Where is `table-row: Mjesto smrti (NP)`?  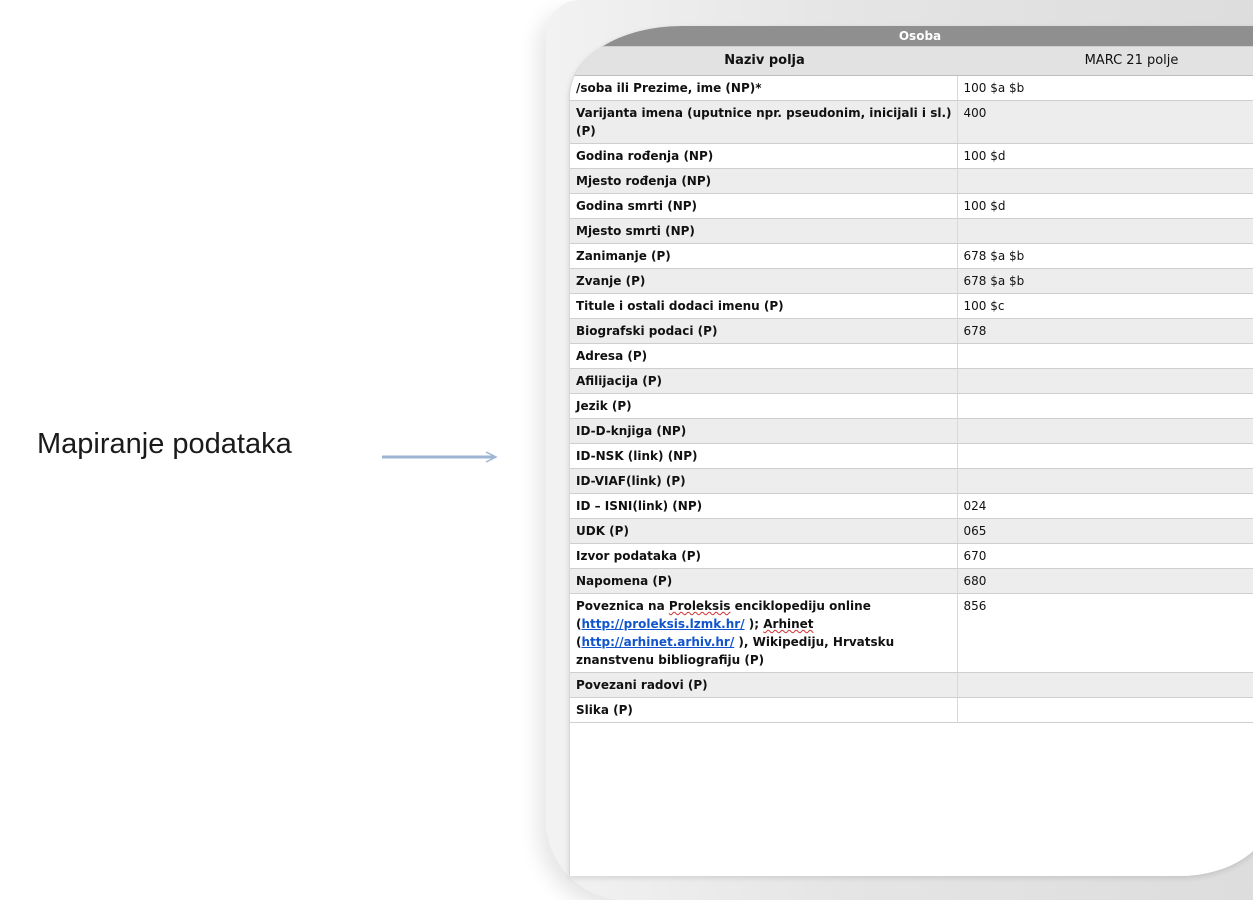 table-row: Mjesto smrti (NP) is located at coordinates (911, 231).